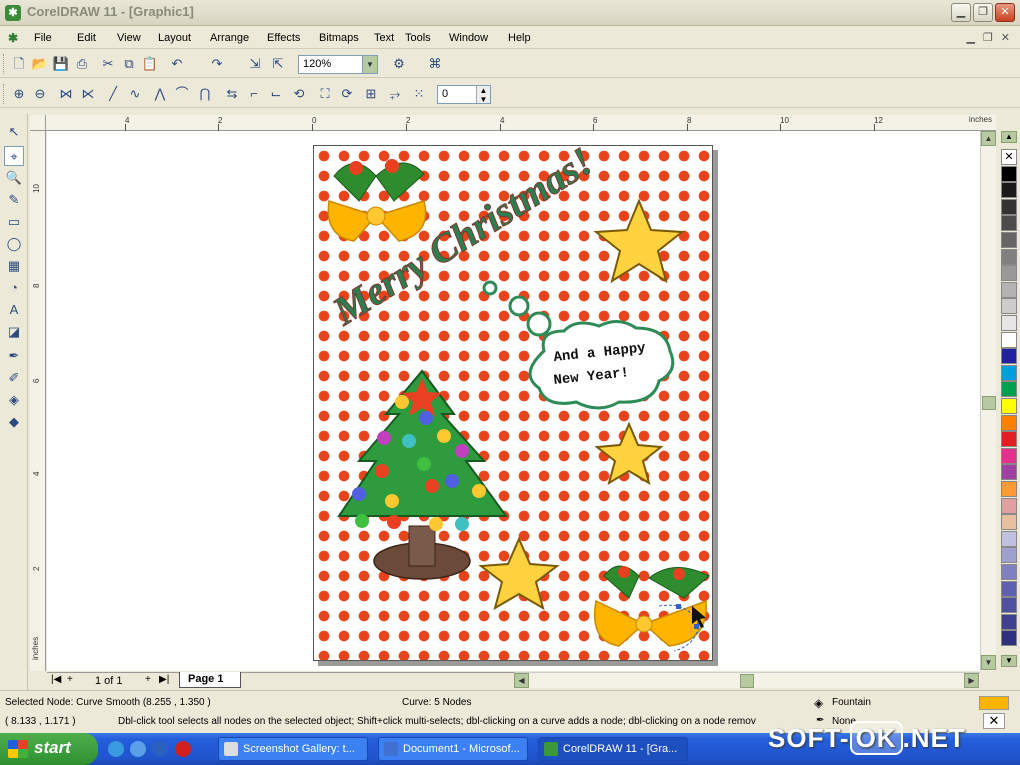 The image size is (1020, 765). Describe the element at coordinates (38, 401) in the screenshot. I see `vertical-ruler: 10 8 6 4 2` at that location.